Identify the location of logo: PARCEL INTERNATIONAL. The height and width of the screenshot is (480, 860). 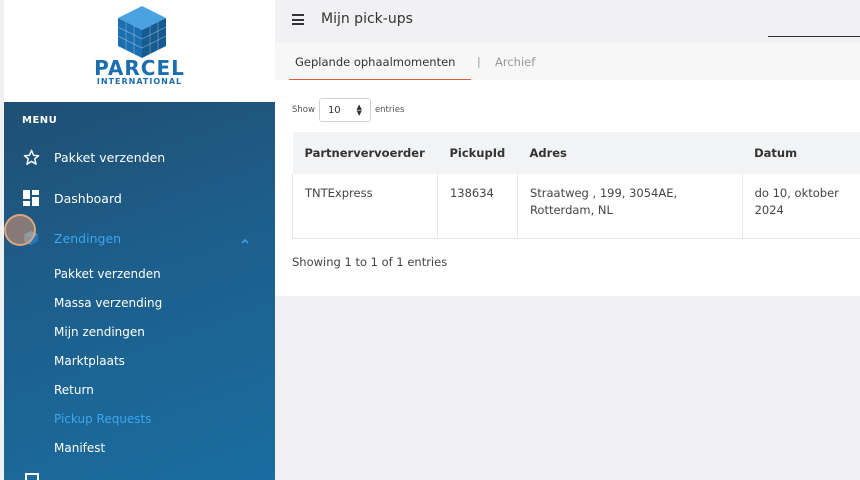
(139, 51).